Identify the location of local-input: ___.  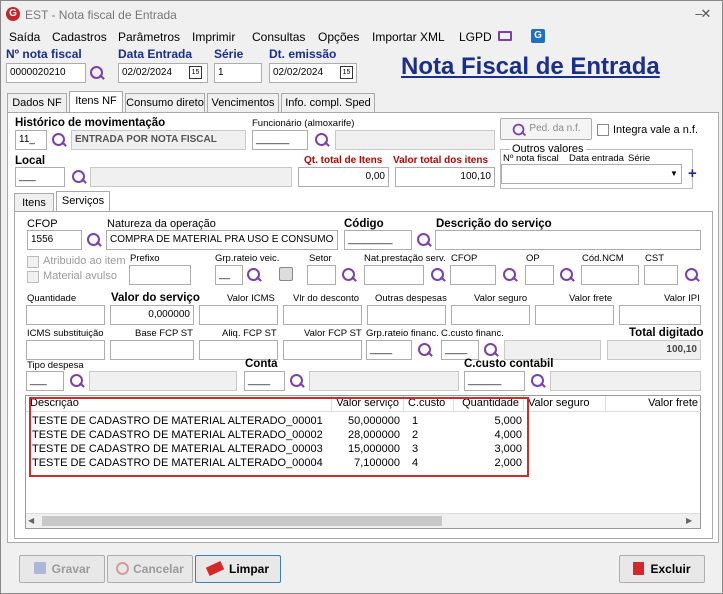
(40, 177).